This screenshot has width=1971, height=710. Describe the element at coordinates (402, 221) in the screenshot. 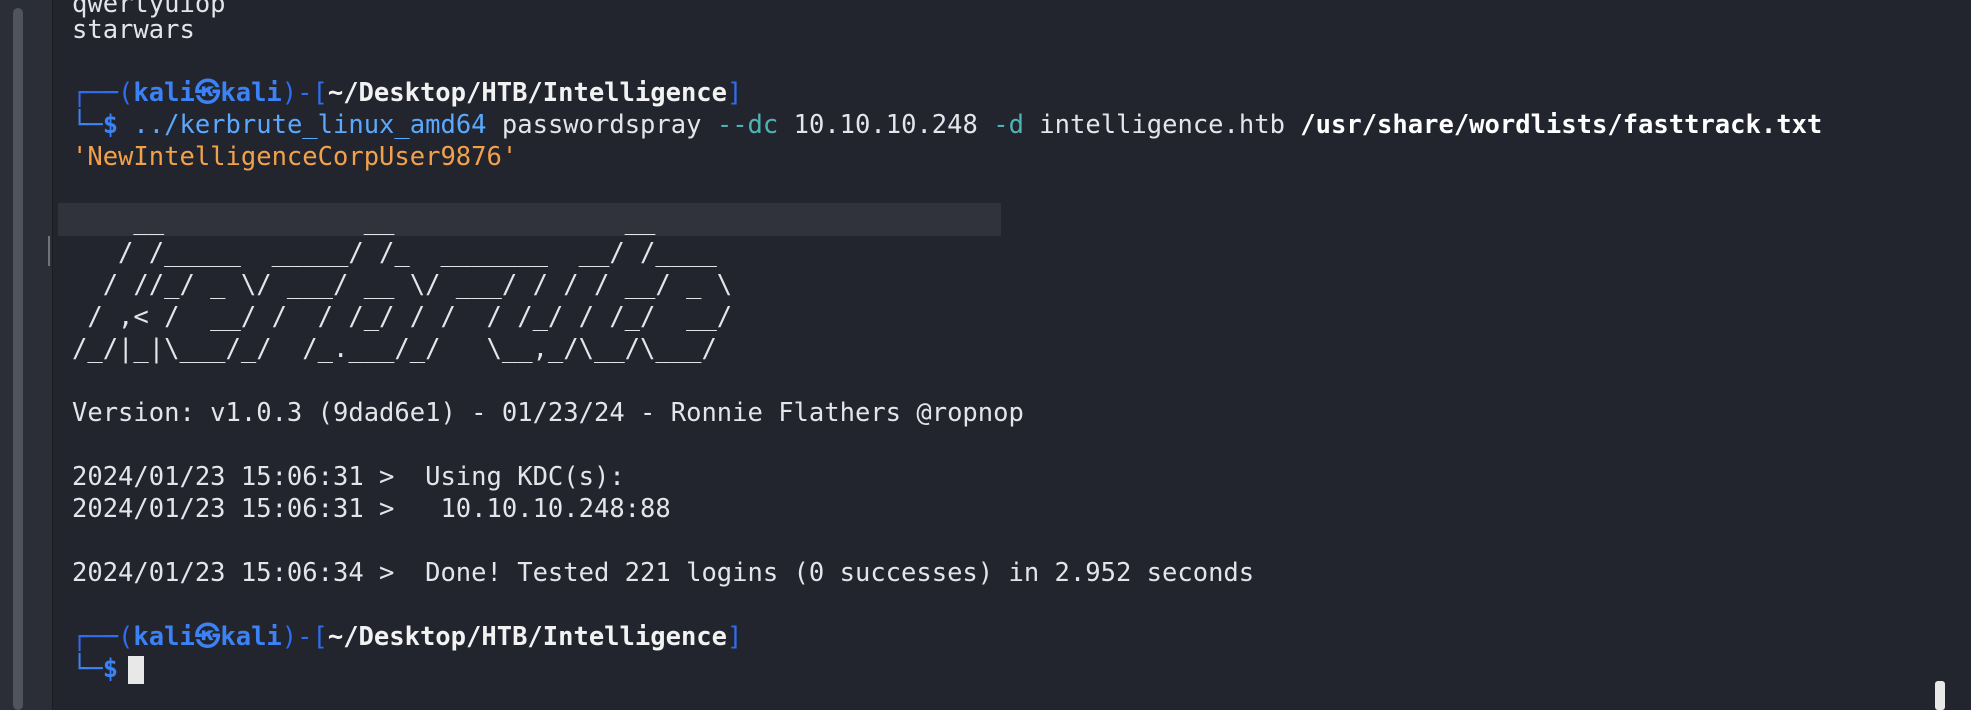

I see `banner-line: __ __ __` at that location.